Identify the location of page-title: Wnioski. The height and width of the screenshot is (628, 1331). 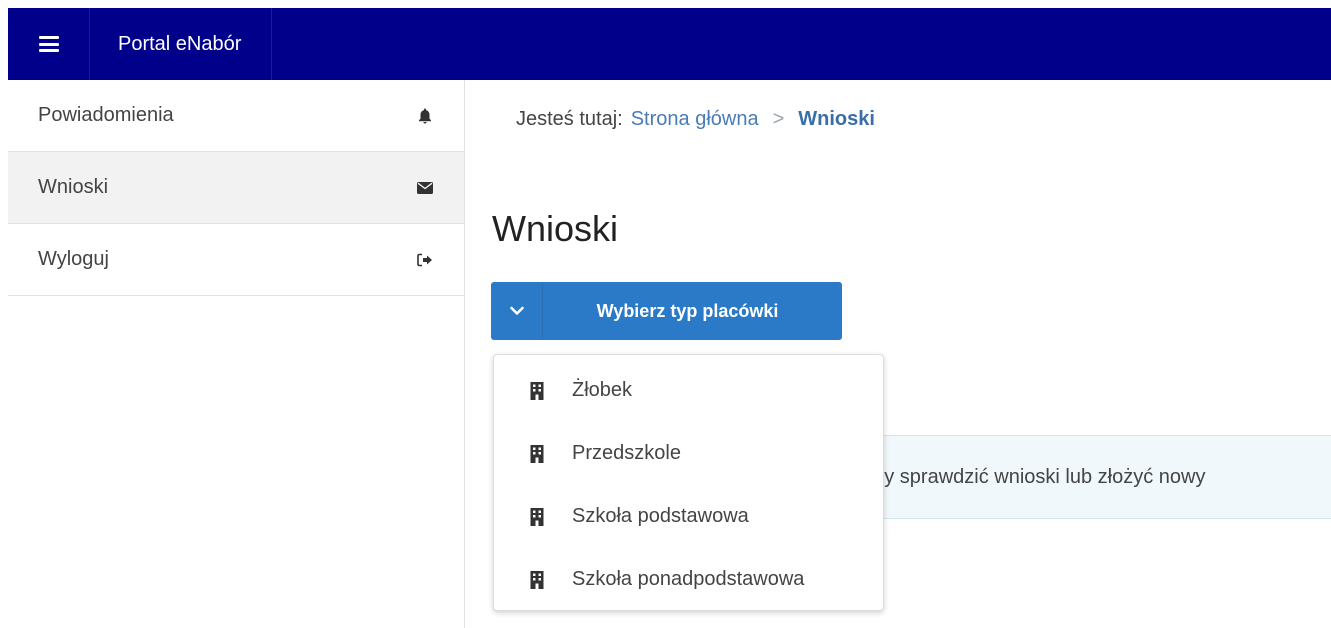
(555, 228).